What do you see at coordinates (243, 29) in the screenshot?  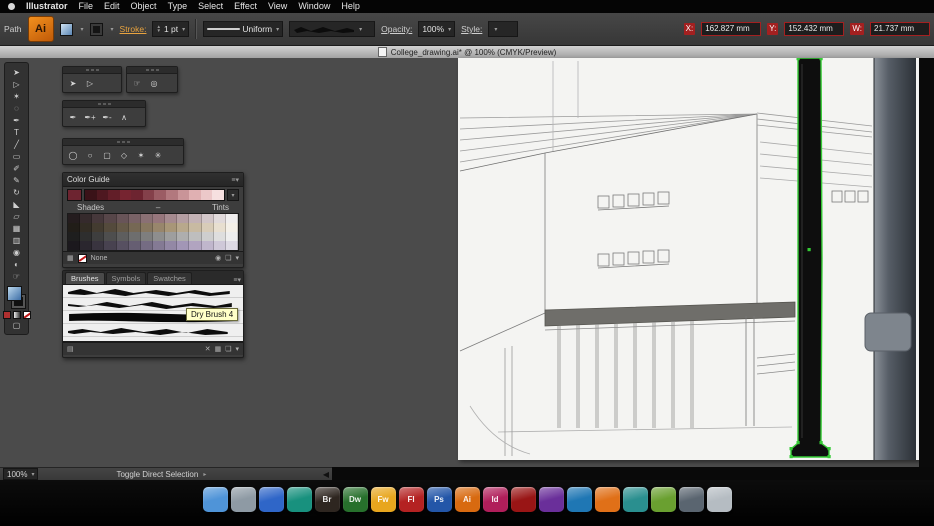 I see `width-profile-select: Uniform ▾` at bounding box center [243, 29].